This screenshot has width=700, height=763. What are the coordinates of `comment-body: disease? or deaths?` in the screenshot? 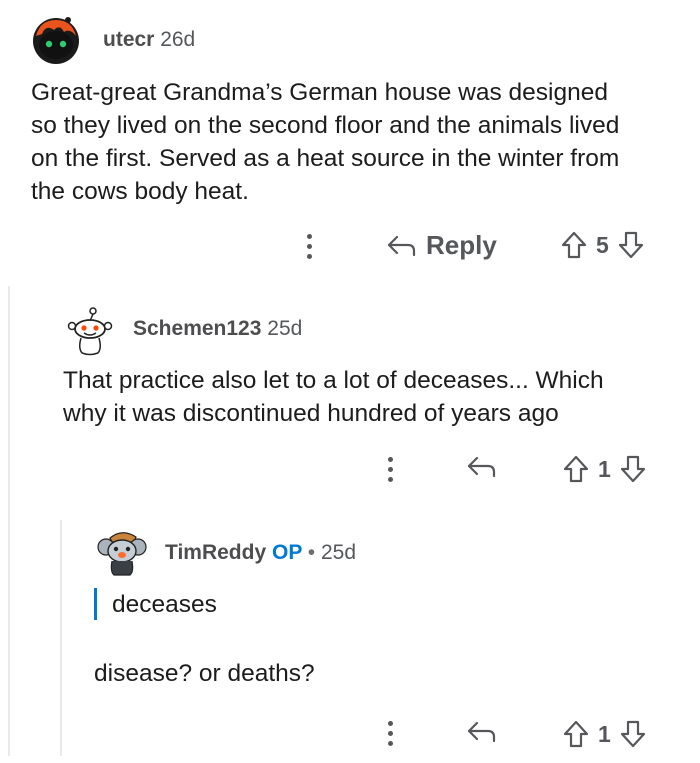 It's located at (204, 673).